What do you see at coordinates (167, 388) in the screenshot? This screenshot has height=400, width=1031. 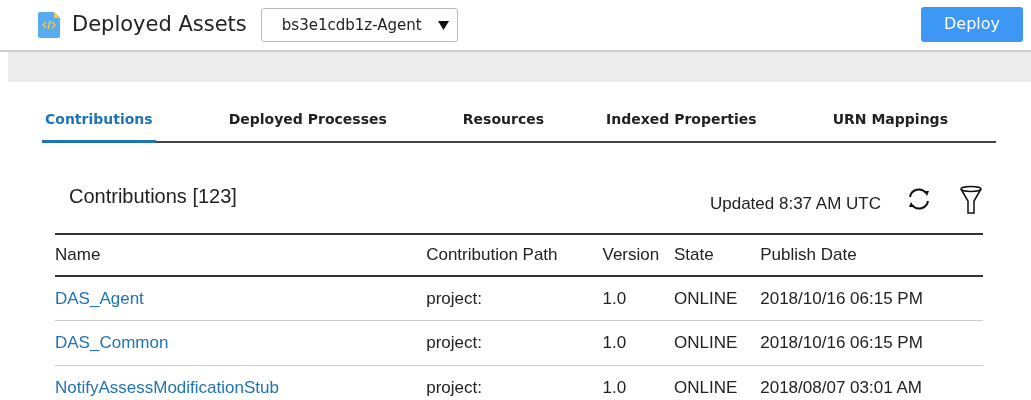 I see `name-link: NotifyAssessModificationStub` at bounding box center [167, 388].